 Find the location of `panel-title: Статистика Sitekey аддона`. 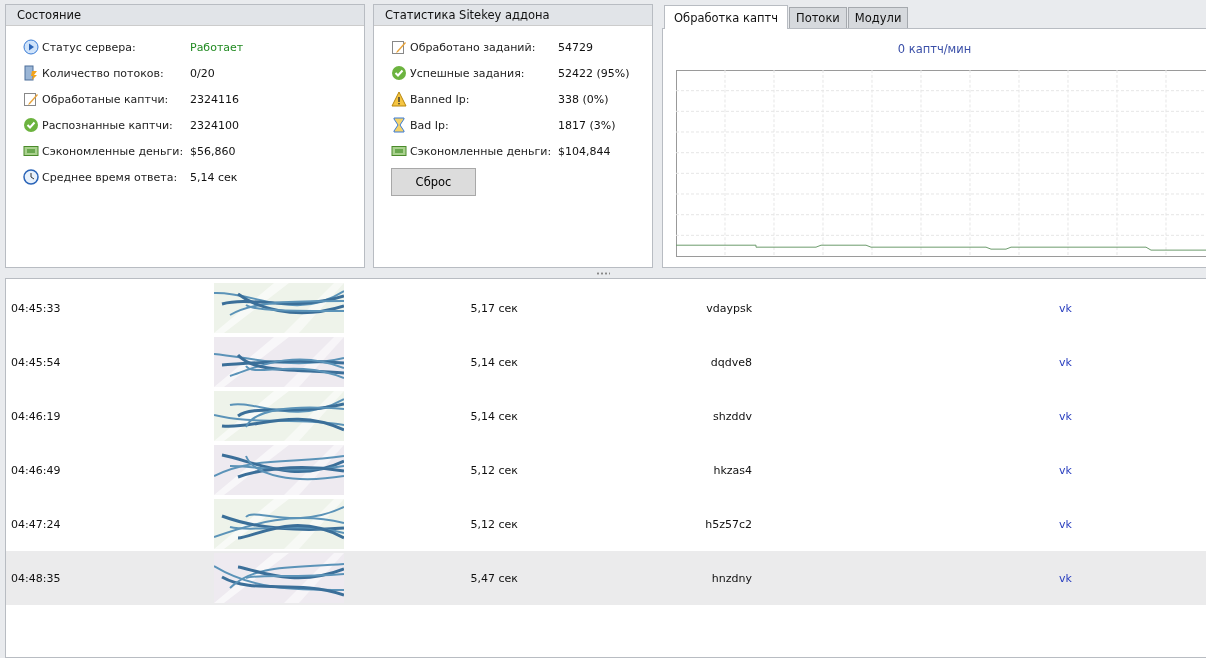

panel-title: Статистика Sitekey аддона is located at coordinates (513, 15).